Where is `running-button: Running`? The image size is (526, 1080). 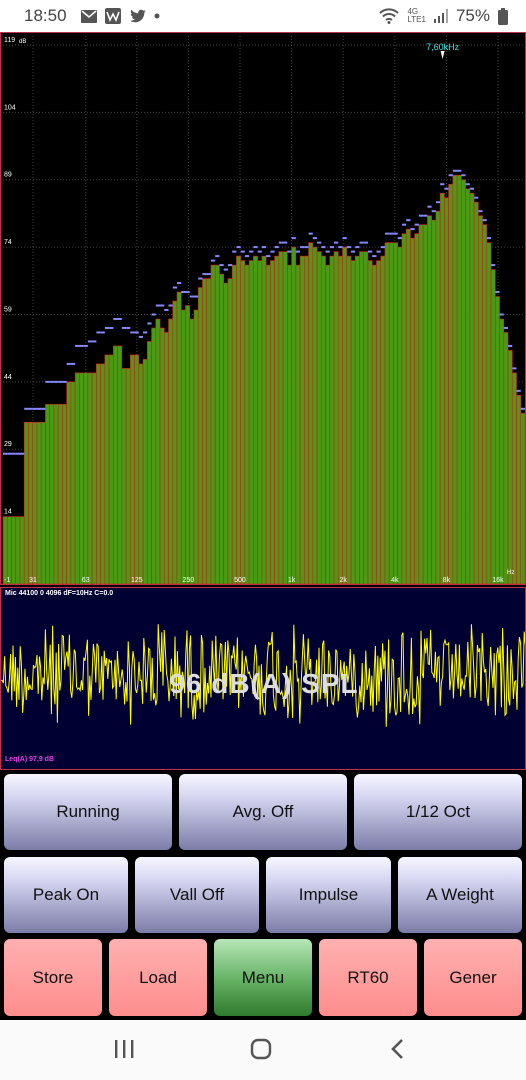 running-button: Running is located at coordinates (88, 812).